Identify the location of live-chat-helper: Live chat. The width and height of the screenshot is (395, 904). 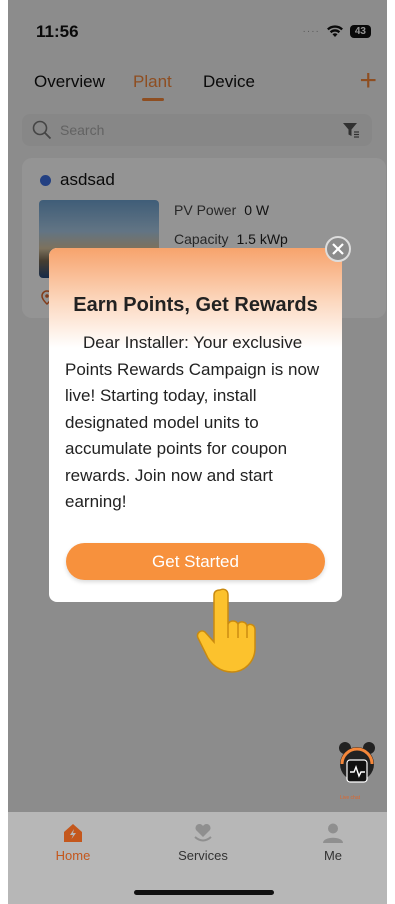
(357, 771).